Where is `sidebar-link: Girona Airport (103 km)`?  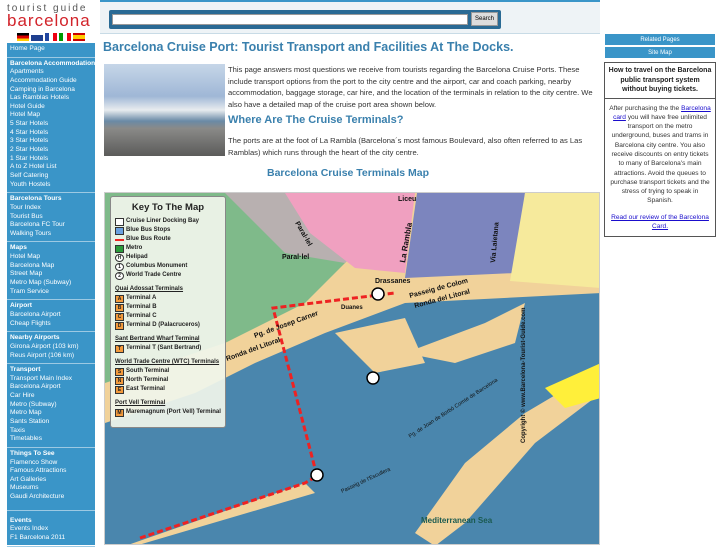
sidebar-link: Girona Airport (103 km) is located at coordinates (52, 347).